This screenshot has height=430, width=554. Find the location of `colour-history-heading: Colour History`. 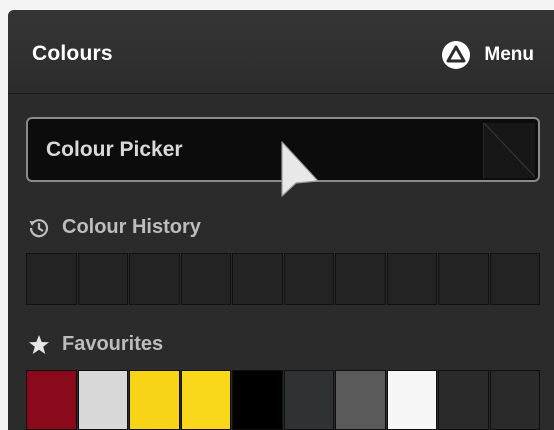

colour-history-heading: Colour History is located at coordinates (114, 227).